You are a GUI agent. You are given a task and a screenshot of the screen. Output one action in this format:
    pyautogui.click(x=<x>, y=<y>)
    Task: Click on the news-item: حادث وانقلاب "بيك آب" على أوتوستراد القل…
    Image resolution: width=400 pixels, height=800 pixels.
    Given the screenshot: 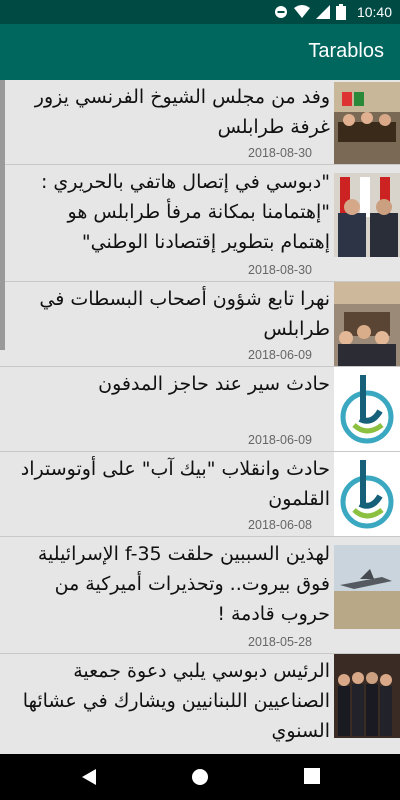 What is the action you would take?
    pyautogui.click(x=200, y=494)
    